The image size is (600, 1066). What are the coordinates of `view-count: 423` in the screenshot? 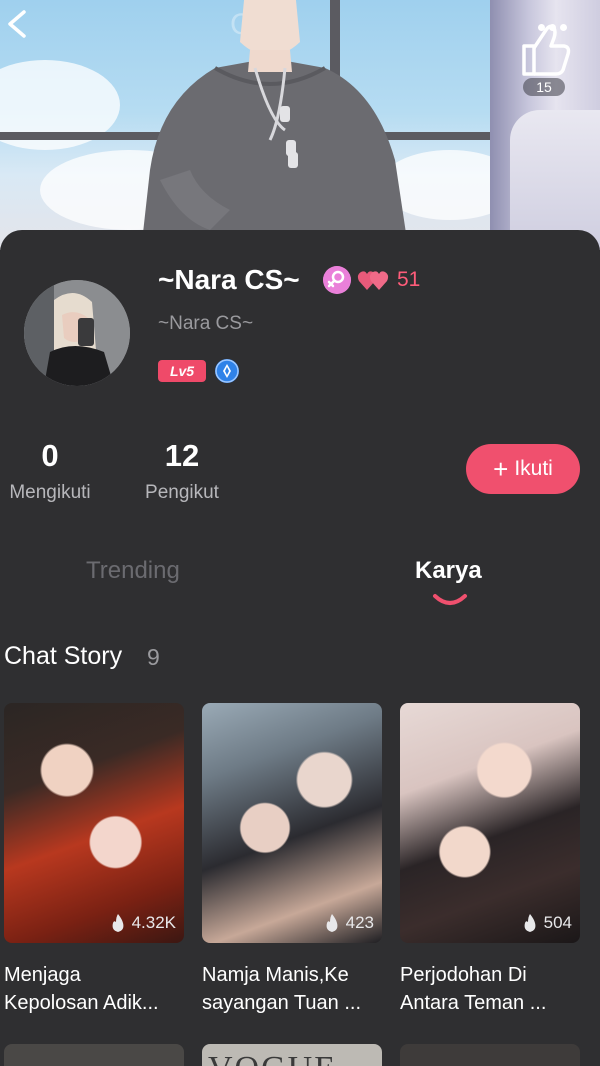 It's located at (349, 923).